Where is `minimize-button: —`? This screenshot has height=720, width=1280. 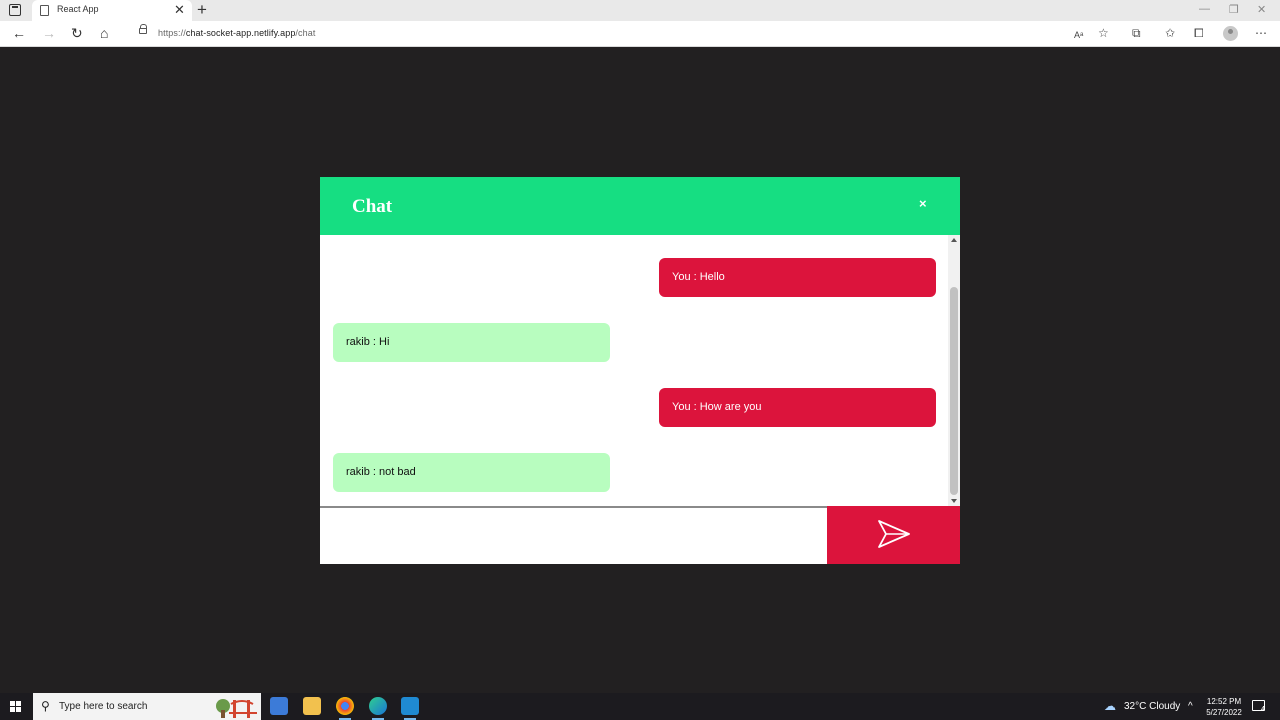 minimize-button: — is located at coordinates (1204, 9).